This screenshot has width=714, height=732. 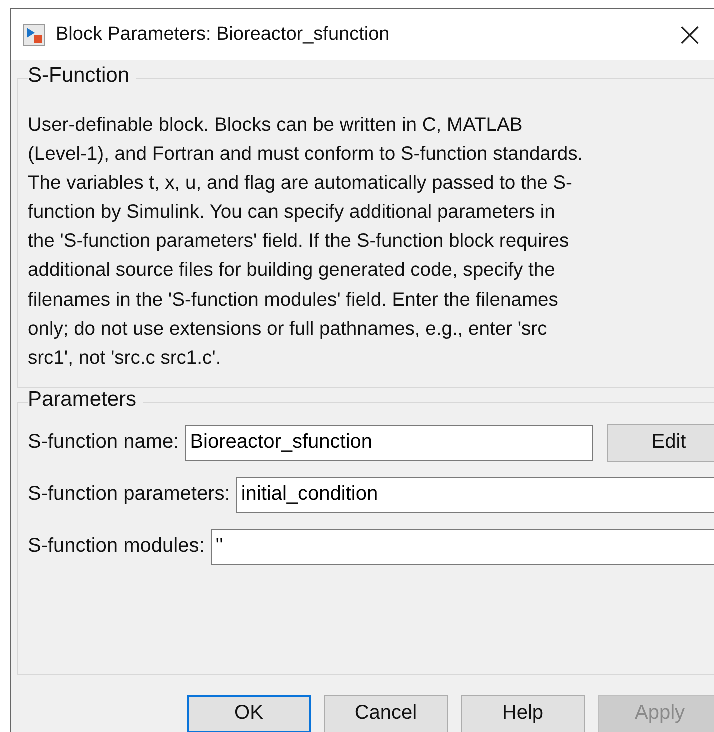 I want to click on field-label: S-function parameters:, so click(x=129, y=494).